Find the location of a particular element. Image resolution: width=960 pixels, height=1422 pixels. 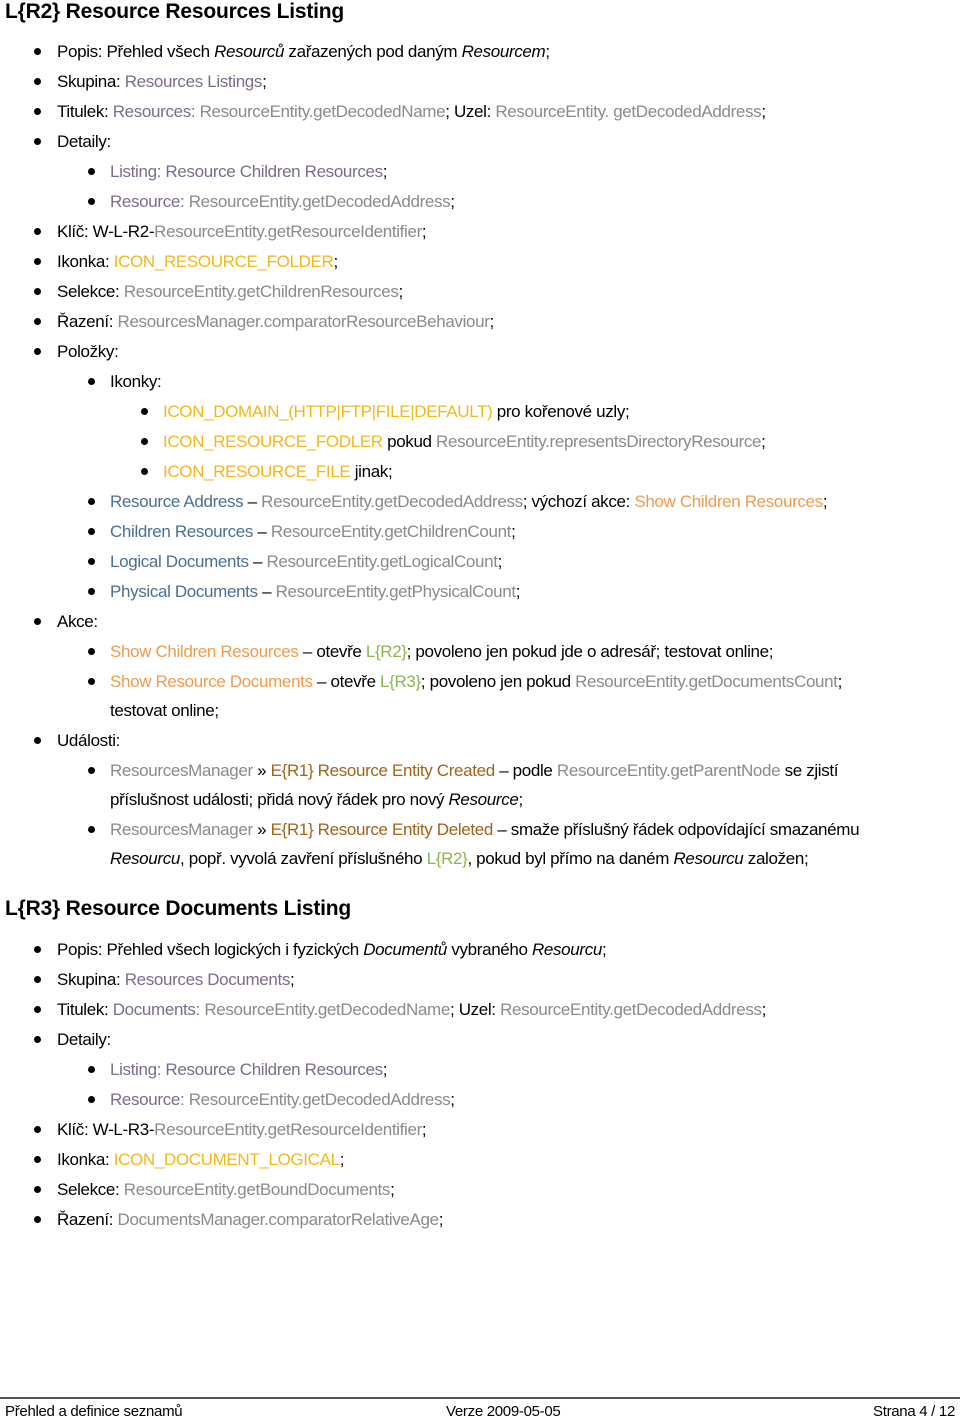

text: , pokud byl přímo na daném is located at coordinates (570, 858).